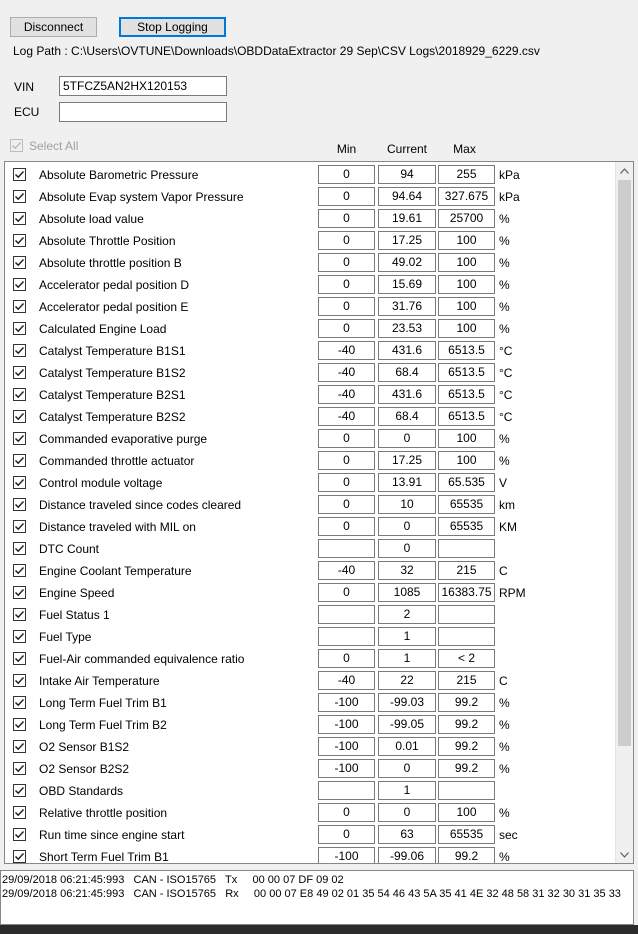  I want to click on pid-current-value: 31.76, so click(407, 306).